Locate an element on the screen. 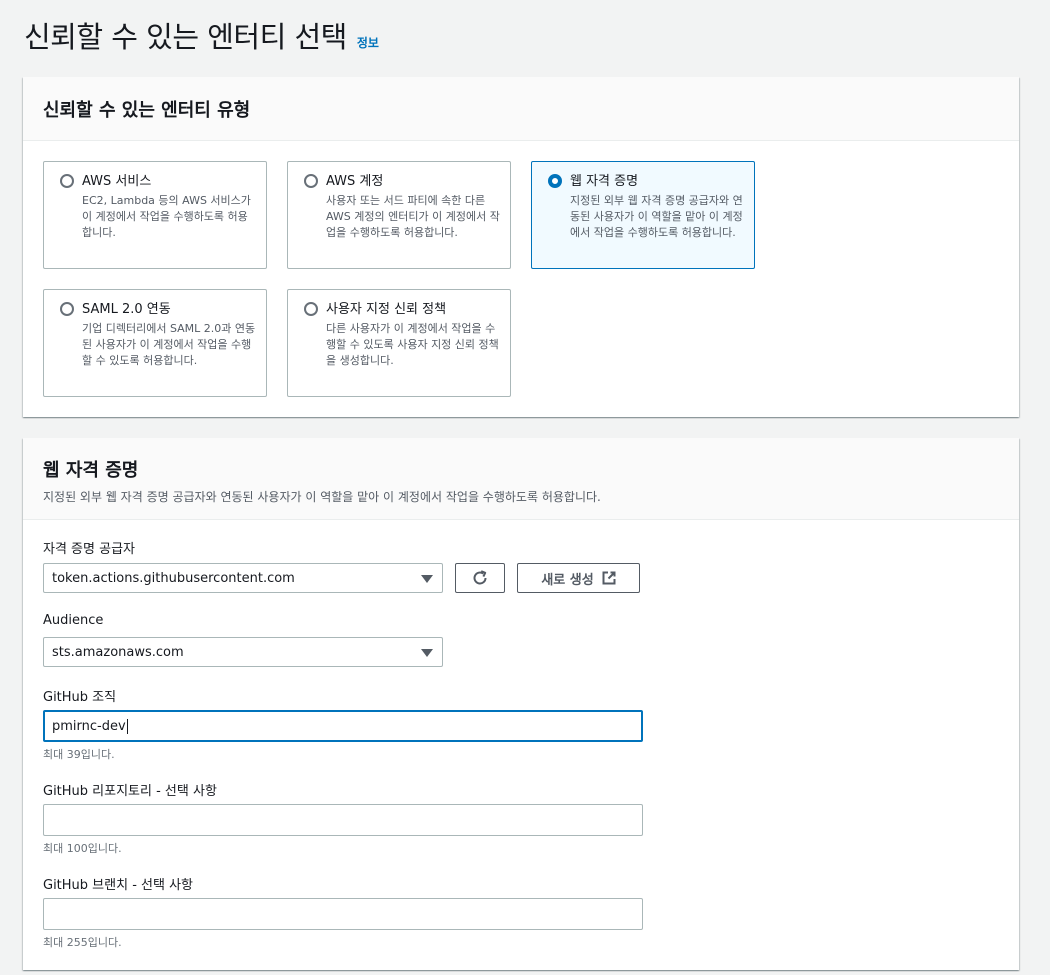  external-link-icon is located at coordinates (609, 578).